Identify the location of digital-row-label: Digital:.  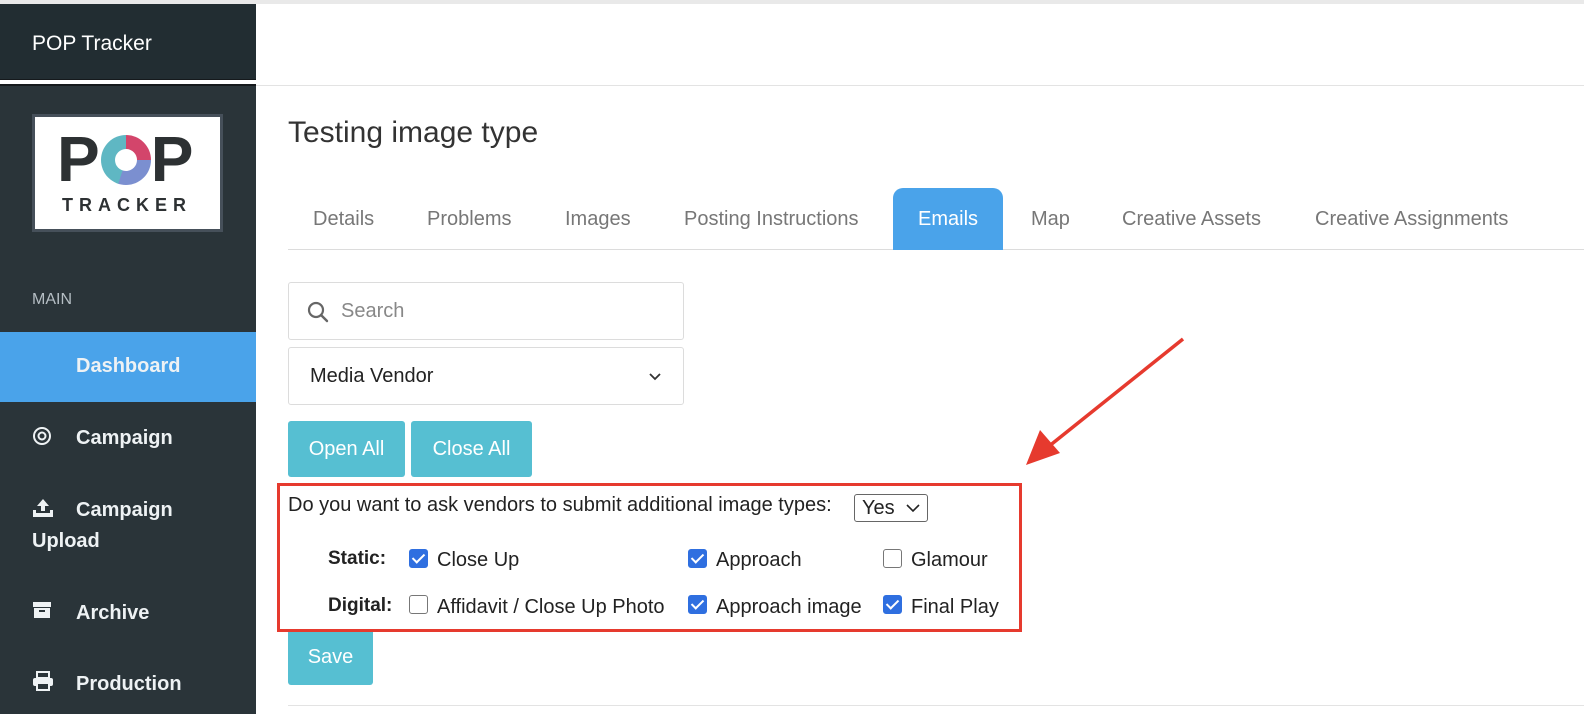
(360, 605).